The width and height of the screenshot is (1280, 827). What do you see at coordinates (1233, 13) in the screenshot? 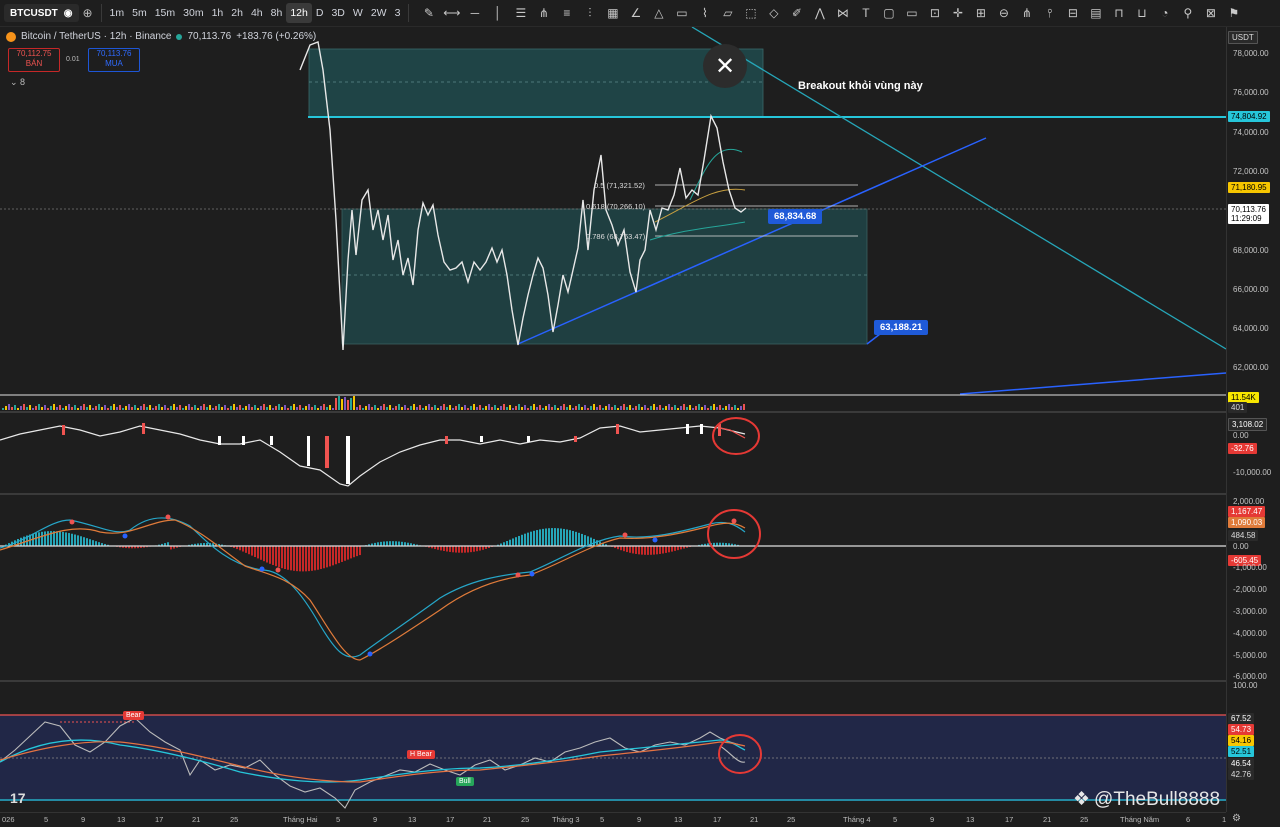
I see `flag-icon: ⚑` at bounding box center [1233, 13].